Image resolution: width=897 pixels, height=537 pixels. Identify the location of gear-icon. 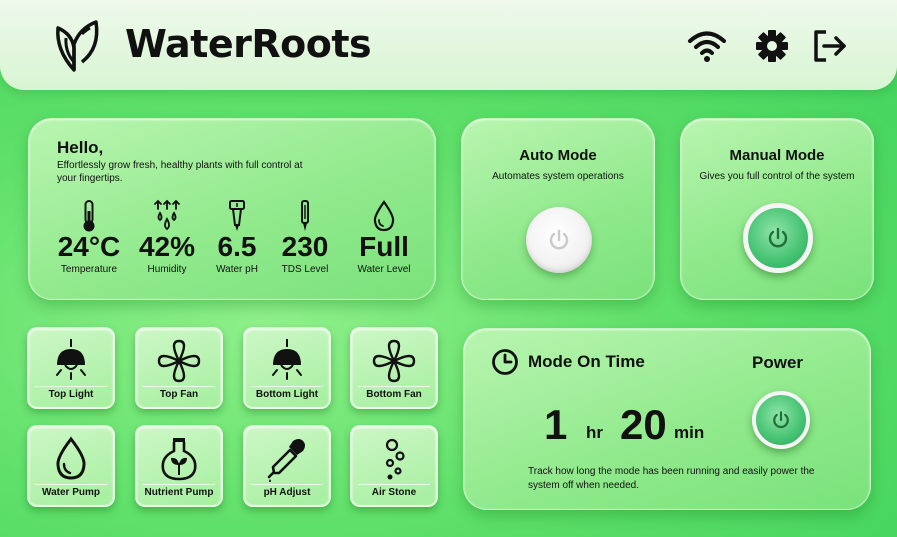
(772, 46).